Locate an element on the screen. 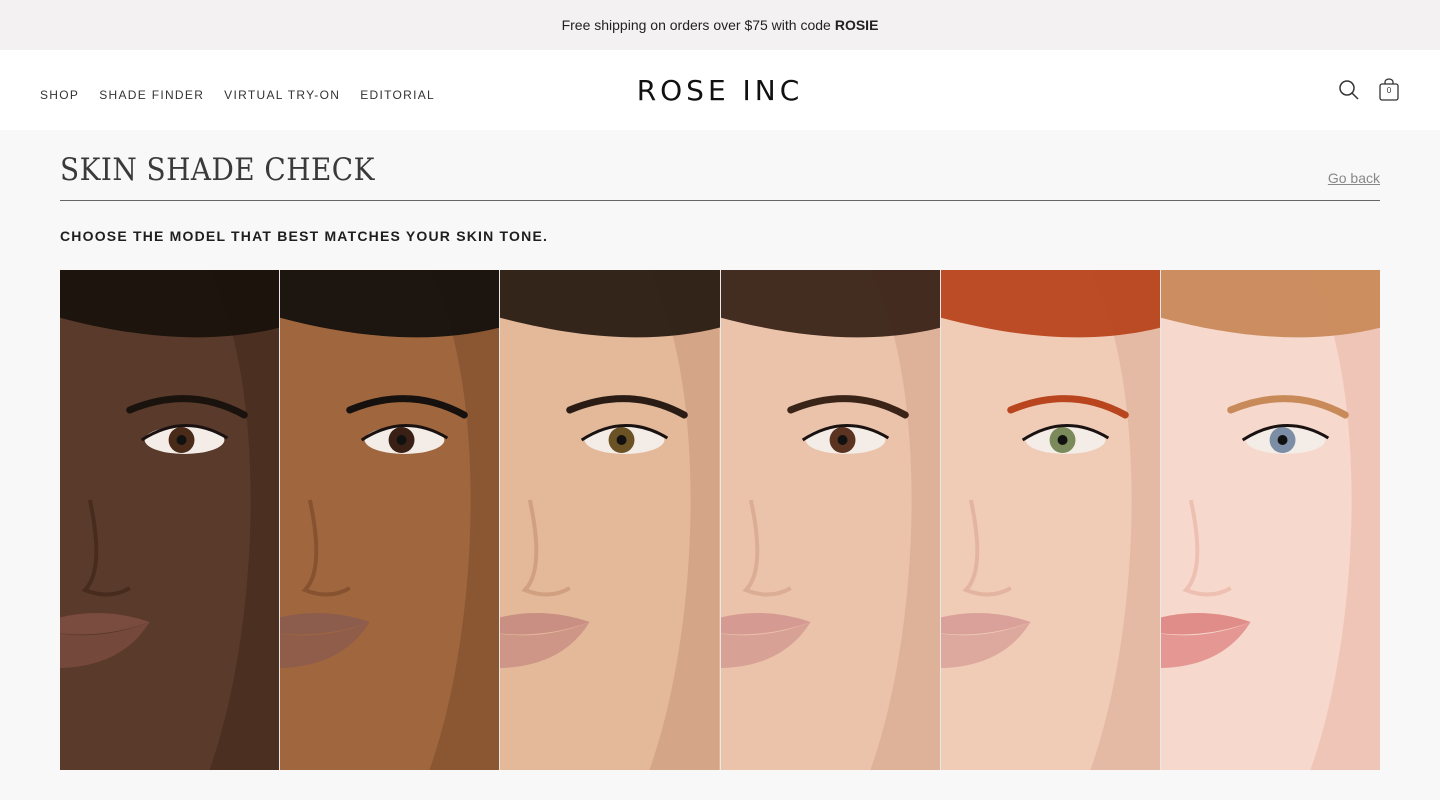  nav-item-shade-finder: SHADE FINDER is located at coordinates (151, 95).